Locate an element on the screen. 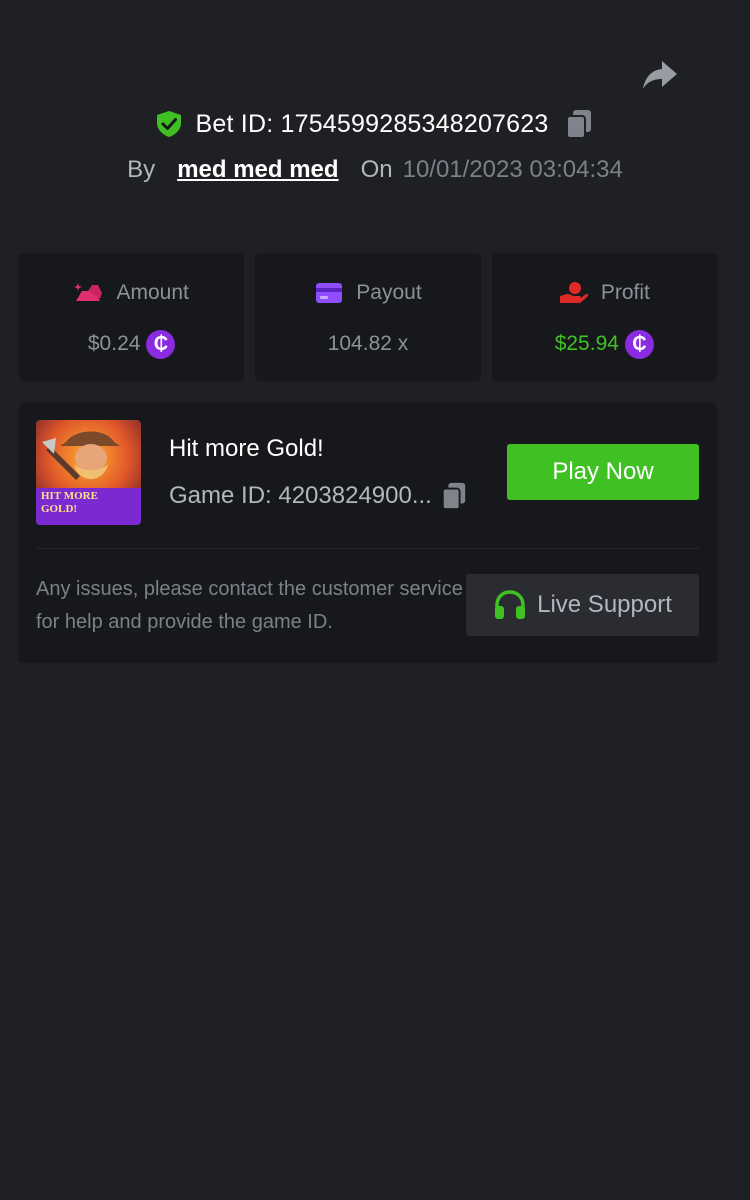 The height and width of the screenshot is (1200, 750). live-support-button: Live Support is located at coordinates (582, 605).